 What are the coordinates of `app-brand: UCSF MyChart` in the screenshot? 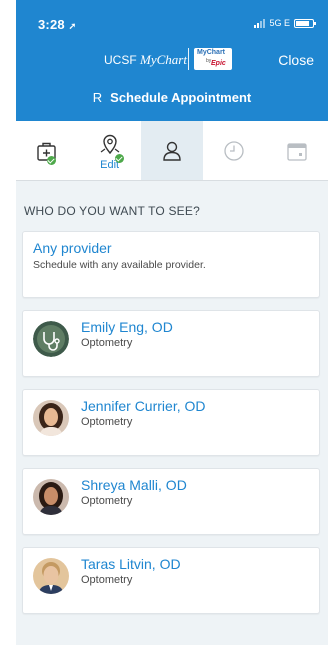 It's located at (145, 59).